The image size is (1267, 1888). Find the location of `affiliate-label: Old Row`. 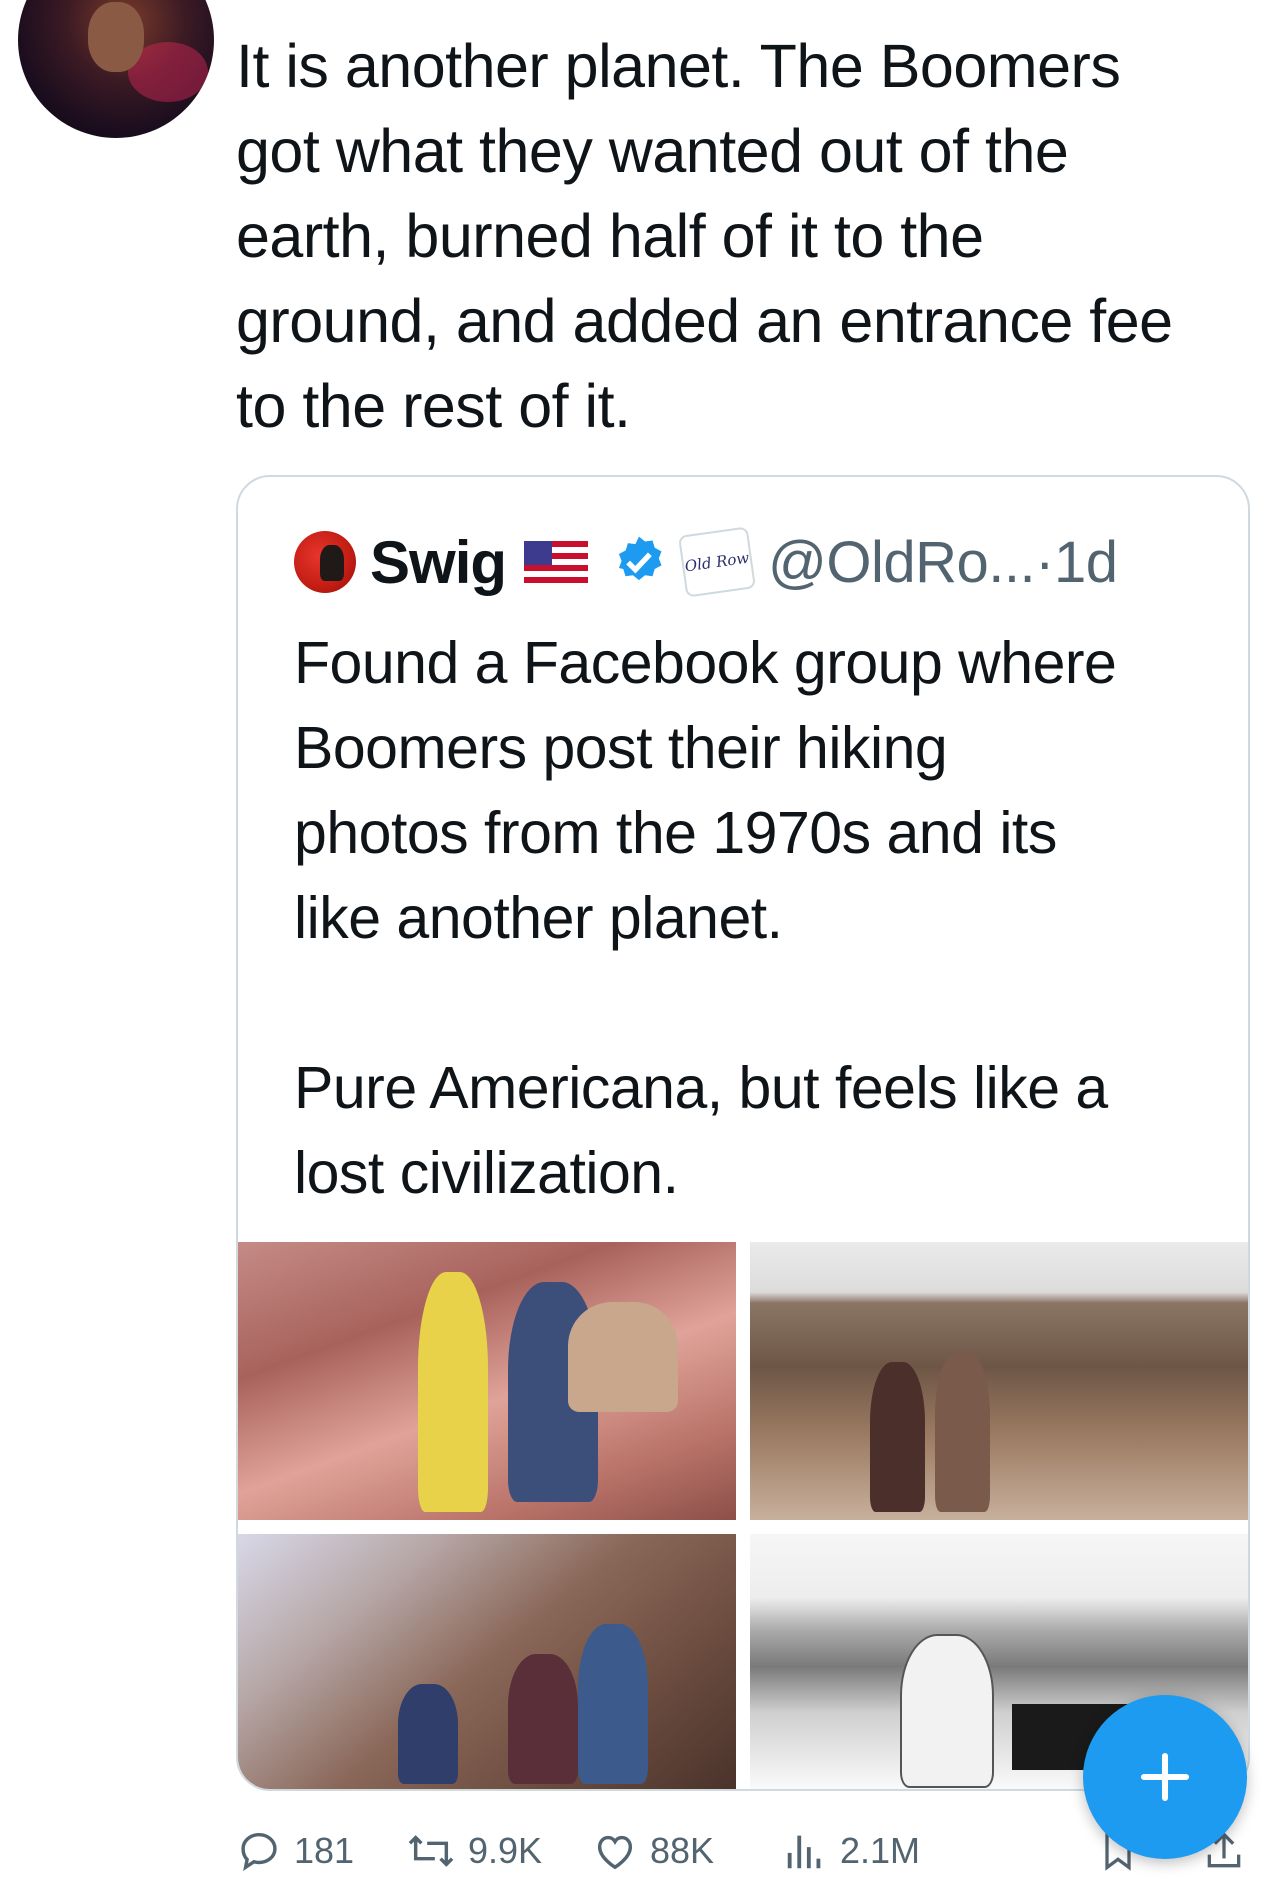

affiliate-label: Old Row is located at coordinates (717, 562).